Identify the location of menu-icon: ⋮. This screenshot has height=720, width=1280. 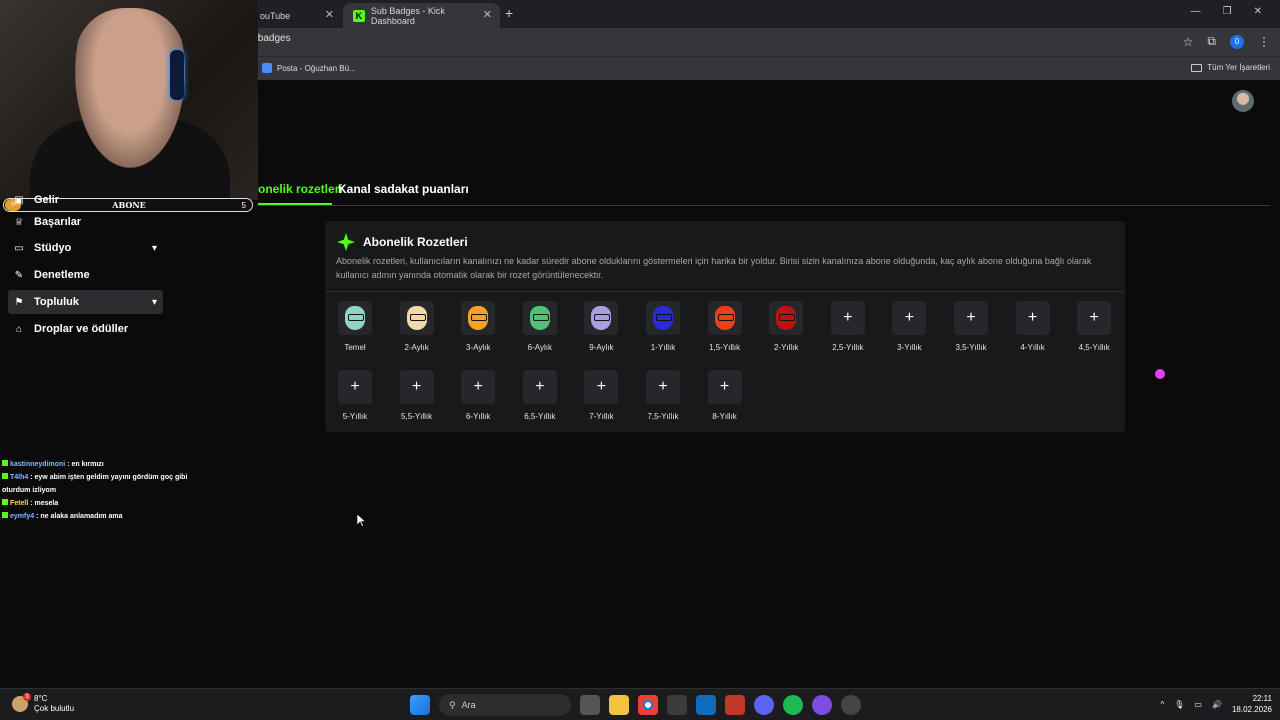
(1264, 42).